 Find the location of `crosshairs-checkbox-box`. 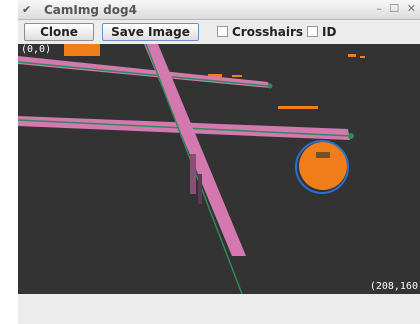

crosshairs-checkbox-box is located at coordinates (222, 31).